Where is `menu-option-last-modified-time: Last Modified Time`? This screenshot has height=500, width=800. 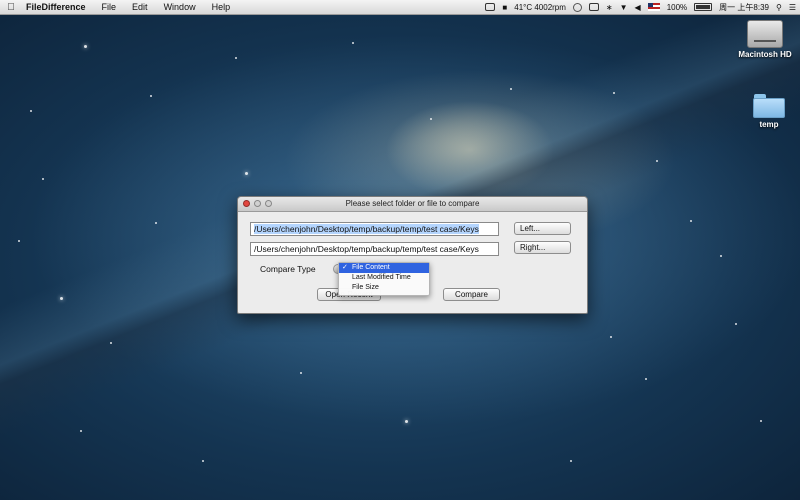 menu-option-last-modified-time: Last Modified Time is located at coordinates (384, 278).